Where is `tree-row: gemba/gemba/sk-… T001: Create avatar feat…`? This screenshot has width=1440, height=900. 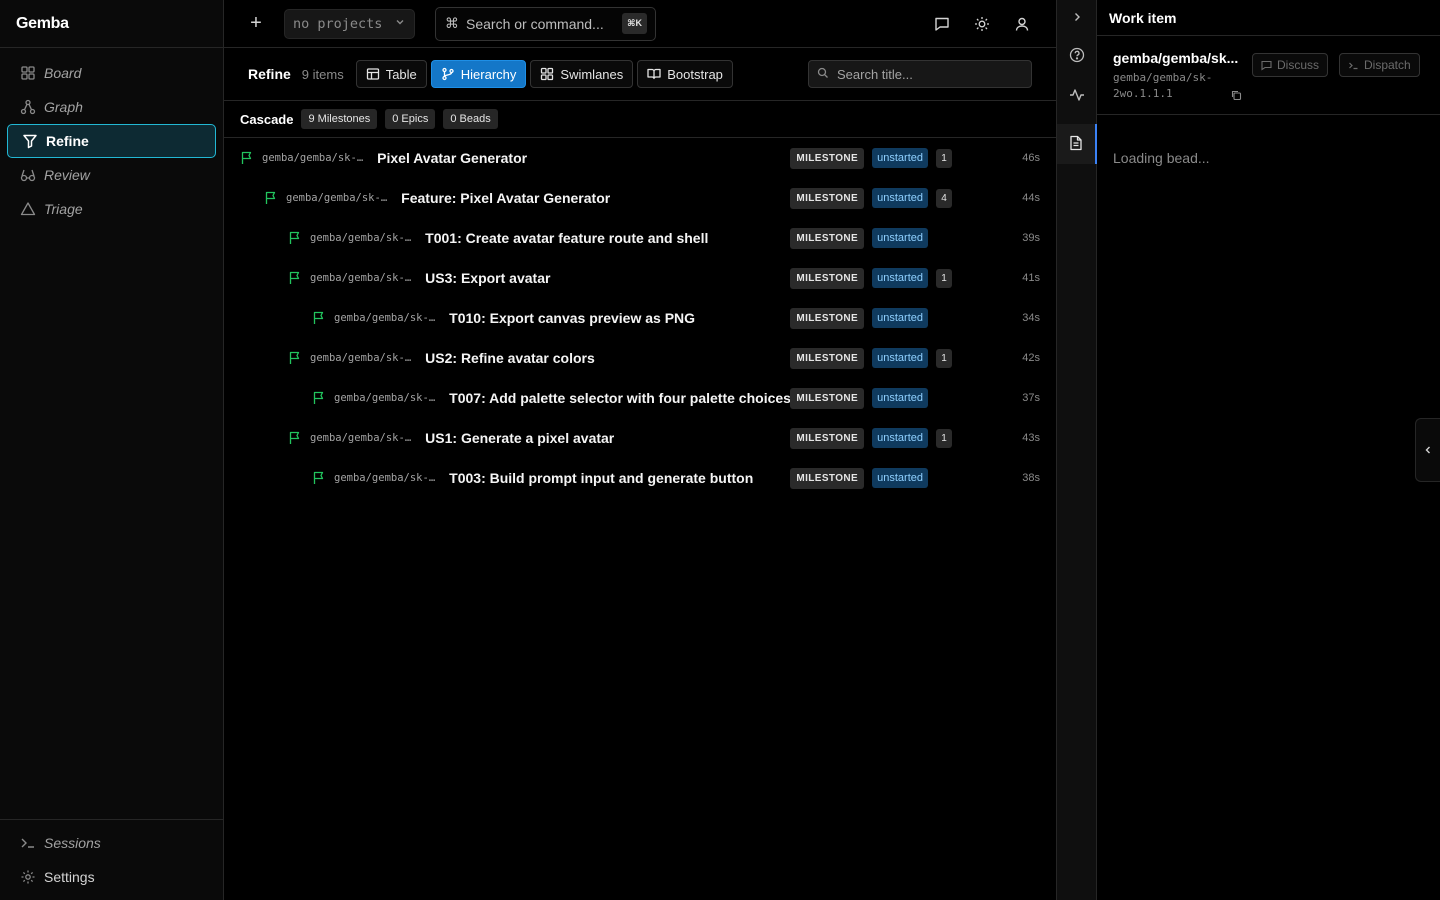
tree-row: gemba/gemba/sk-… T001: Create avatar feat… is located at coordinates (640, 238).